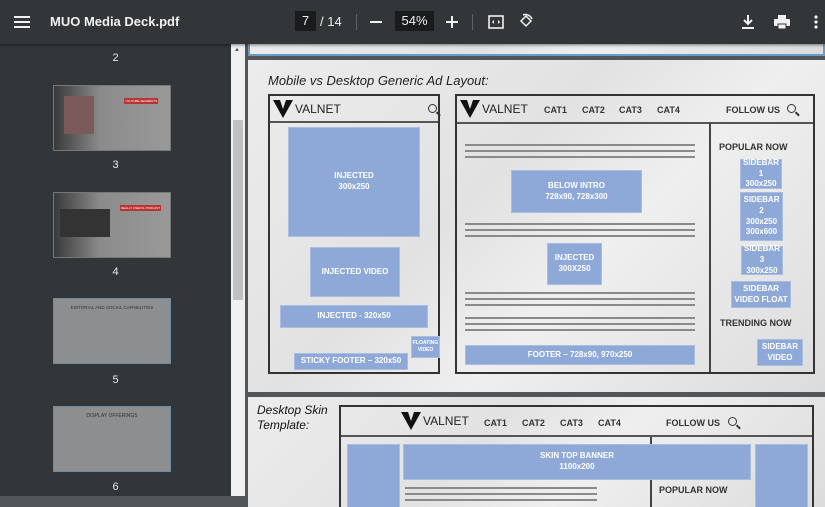 This screenshot has height=507, width=825. I want to click on trending-now-heading: TRENDING NOW, so click(756, 323).